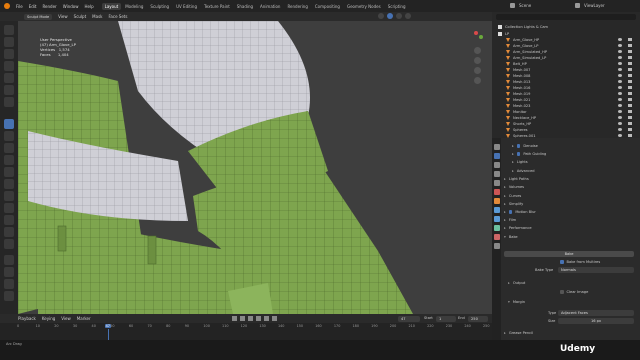  What do you see at coordinates (516, 179) in the screenshot?
I see `panel-section-header: ▸ Light Paths` at bounding box center [516, 179].